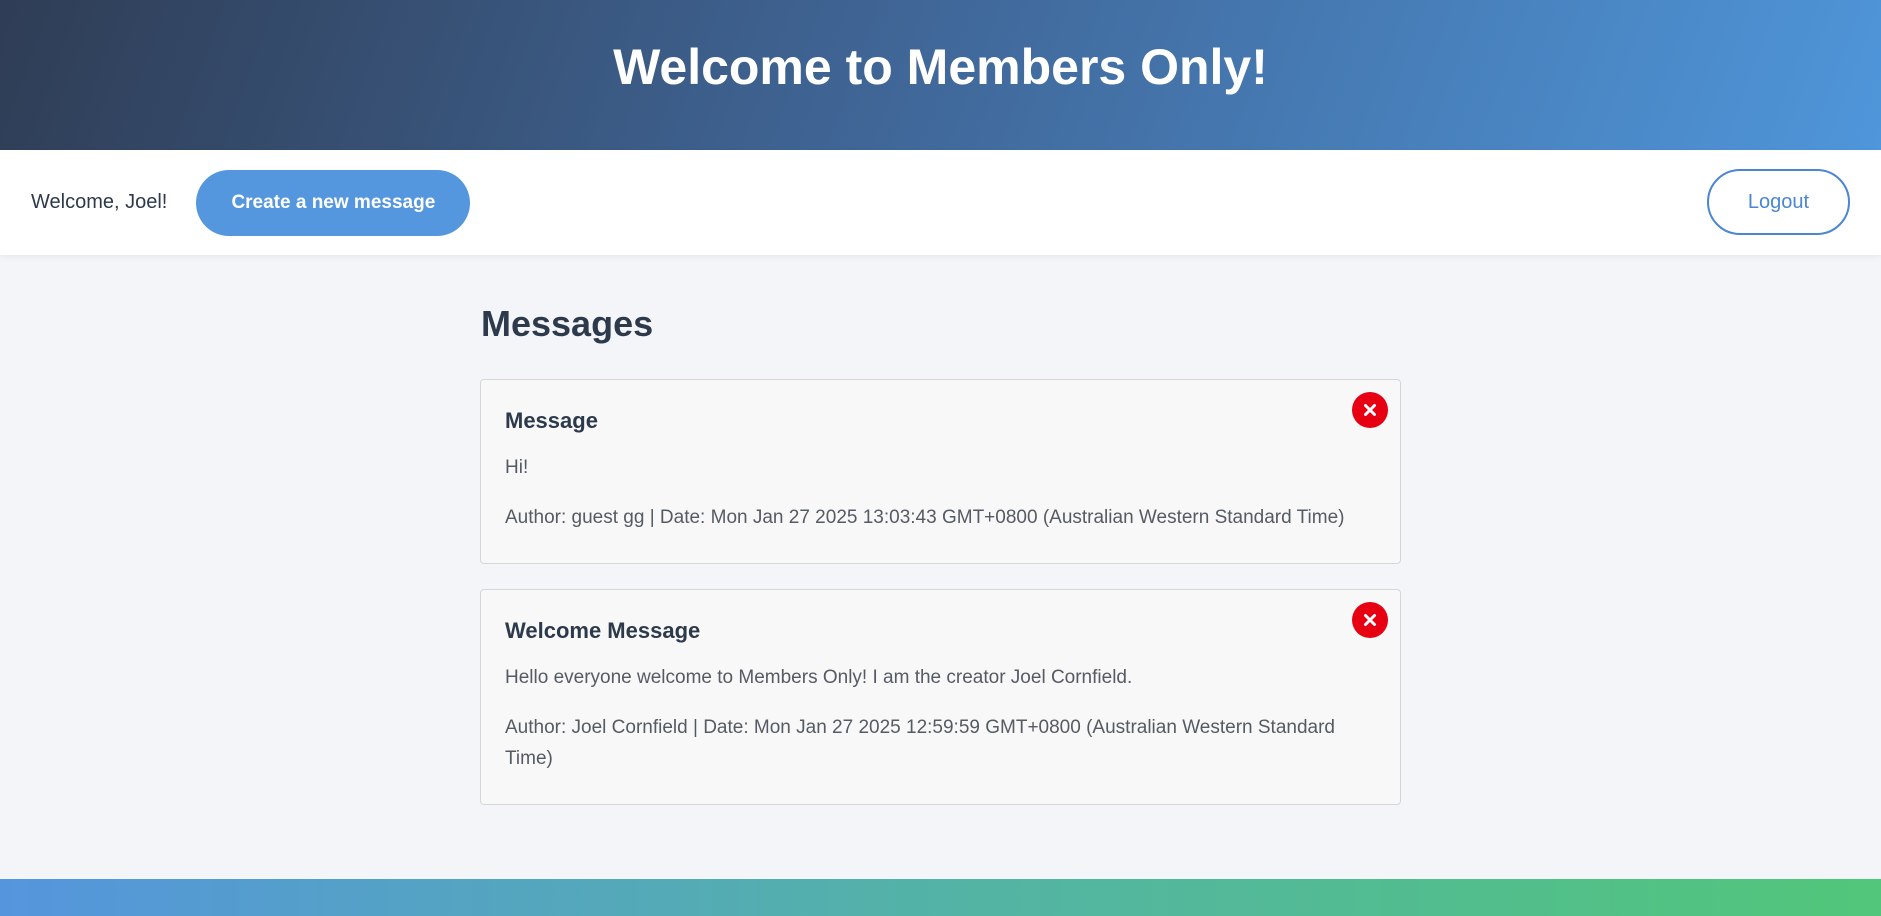 This screenshot has width=1881, height=916. What do you see at coordinates (567, 323) in the screenshot?
I see `messages-heading: Messages` at bounding box center [567, 323].